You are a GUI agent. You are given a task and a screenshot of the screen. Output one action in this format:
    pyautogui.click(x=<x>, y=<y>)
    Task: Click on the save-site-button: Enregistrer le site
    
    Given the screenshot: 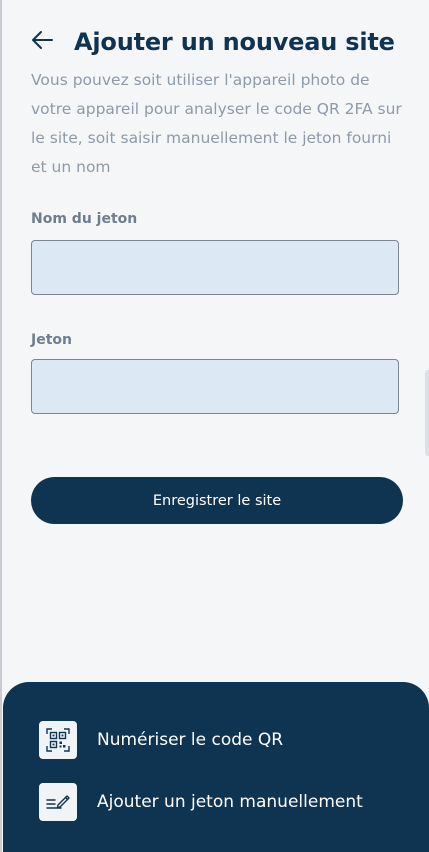 What is the action you would take?
    pyautogui.click(x=217, y=500)
    